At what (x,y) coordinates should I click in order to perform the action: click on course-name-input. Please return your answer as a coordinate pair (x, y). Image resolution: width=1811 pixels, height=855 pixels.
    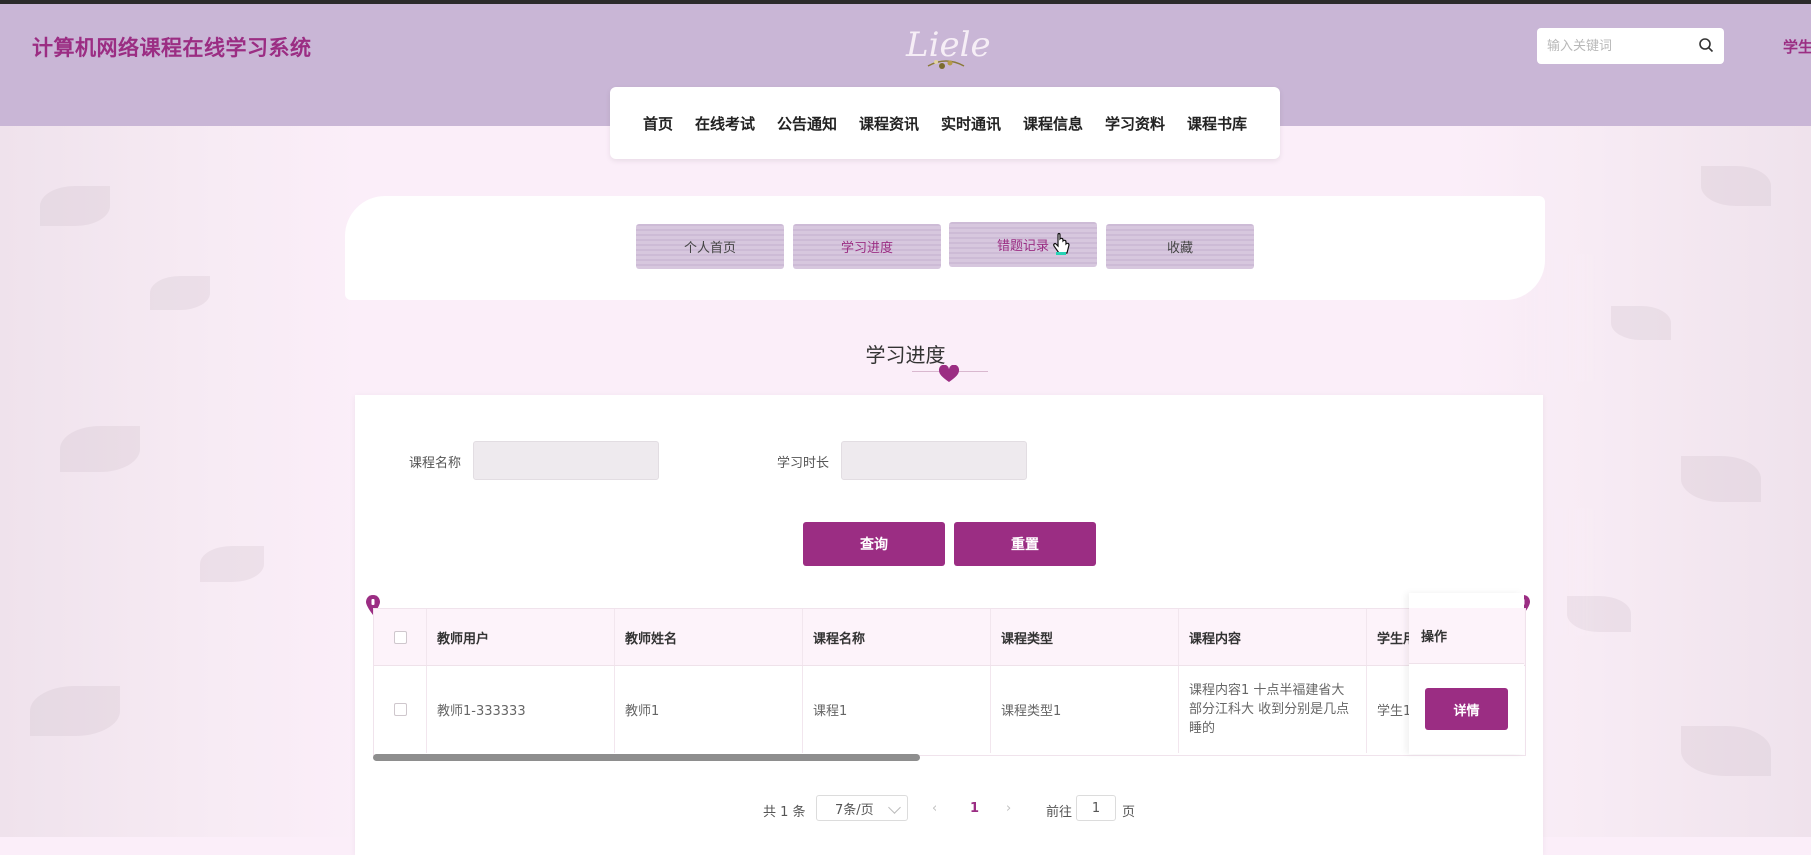
    Looking at the image, I should click on (566, 460).